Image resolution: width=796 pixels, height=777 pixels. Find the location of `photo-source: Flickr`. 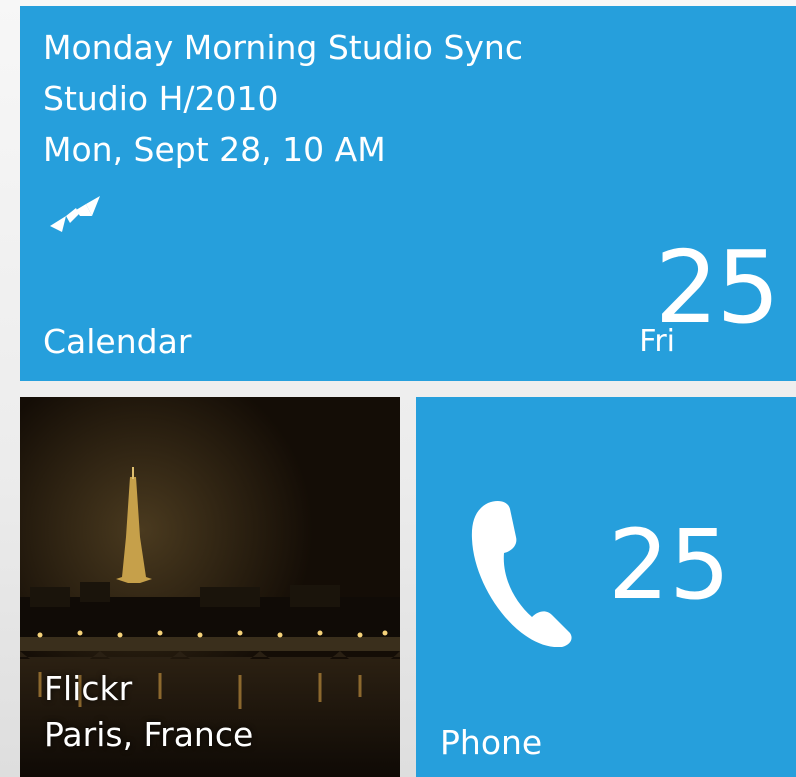

photo-source: Flickr is located at coordinates (88, 688).